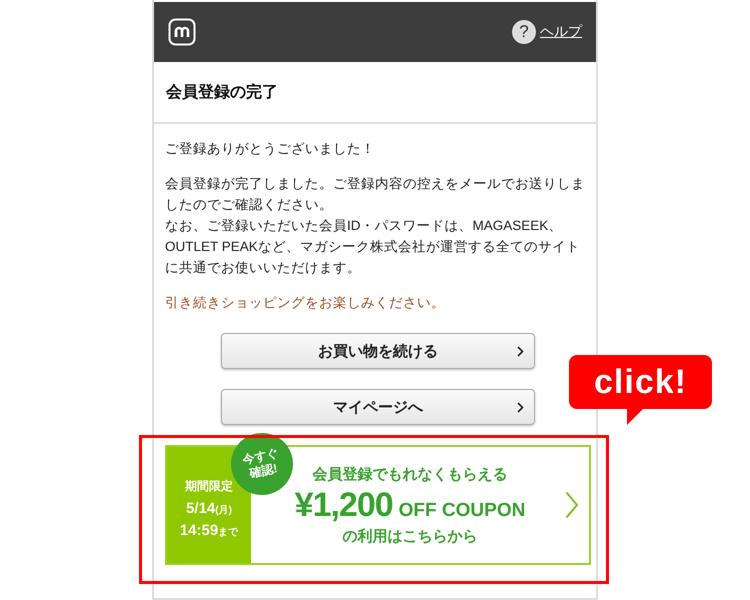  I want to click on help-link: ヘルプ, so click(561, 32).